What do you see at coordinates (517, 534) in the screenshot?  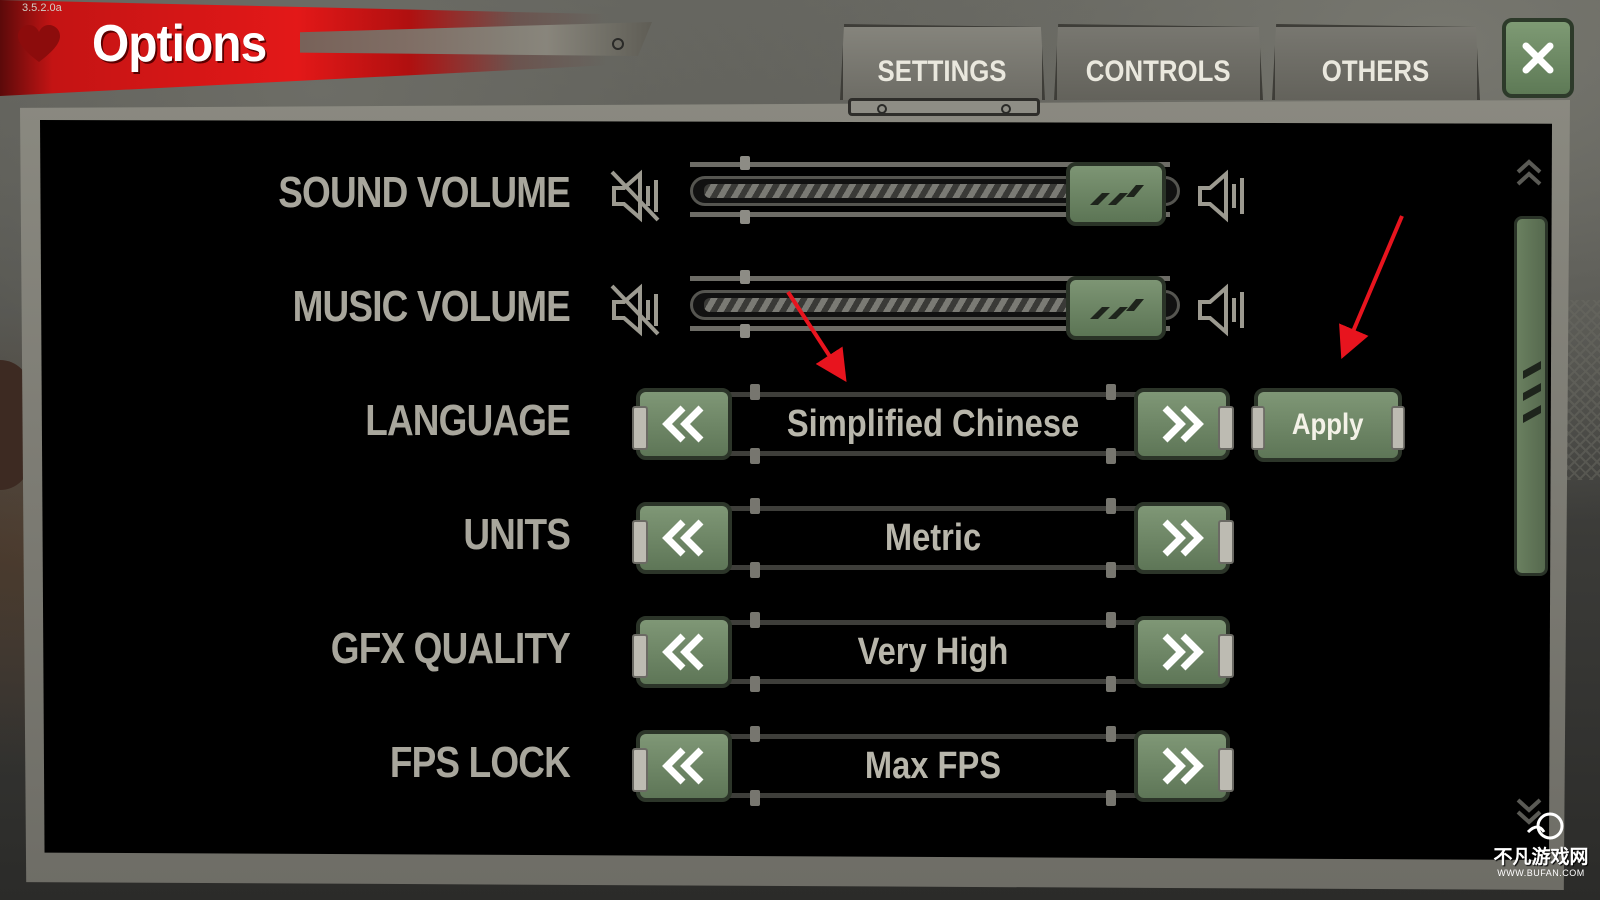 I see `units-label: UNITS` at bounding box center [517, 534].